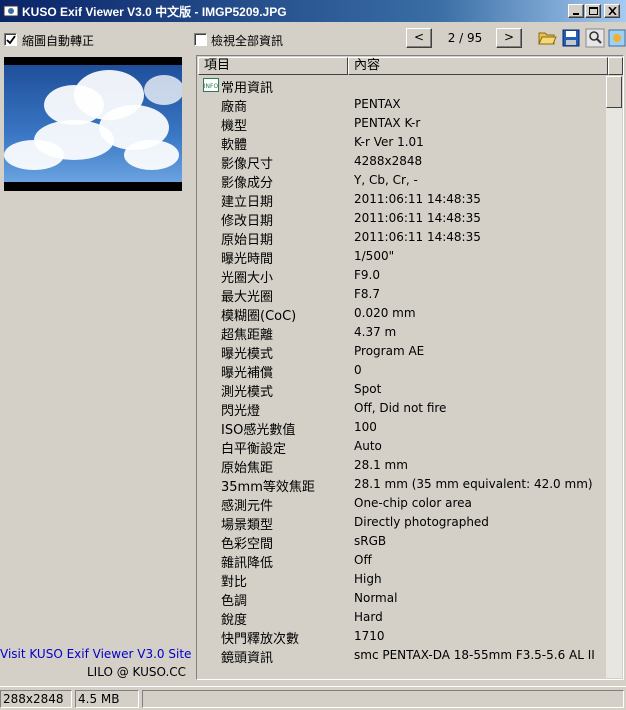  Describe the element at coordinates (402, 371) in the screenshot. I see `table-row: 曝光補償 0` at that location.